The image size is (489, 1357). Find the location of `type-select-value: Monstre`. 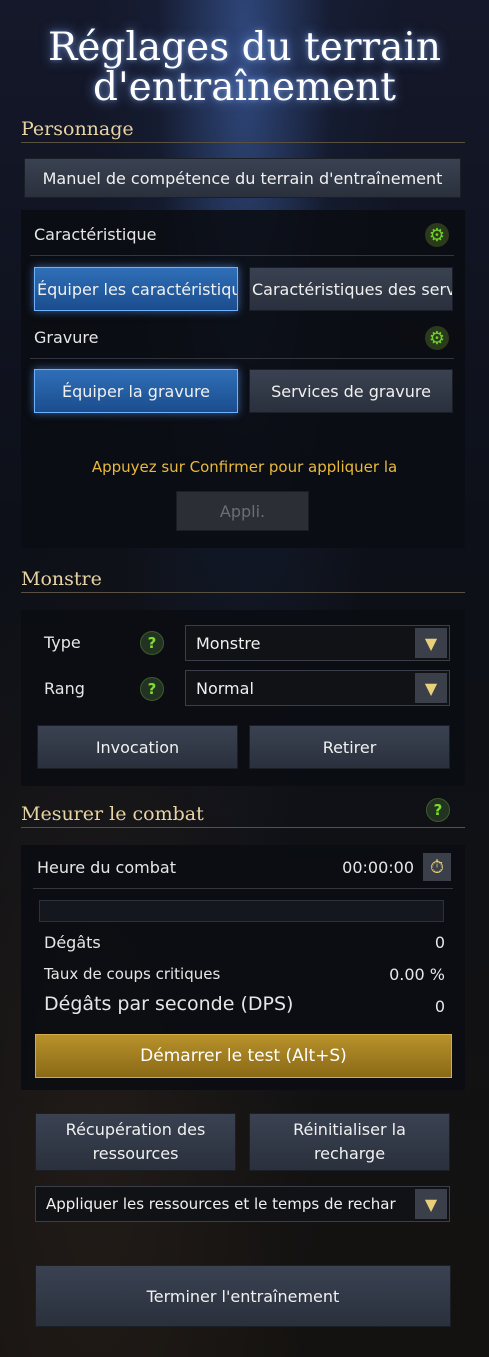

type-select-value: Monstre is located at coordinates (228, 643).